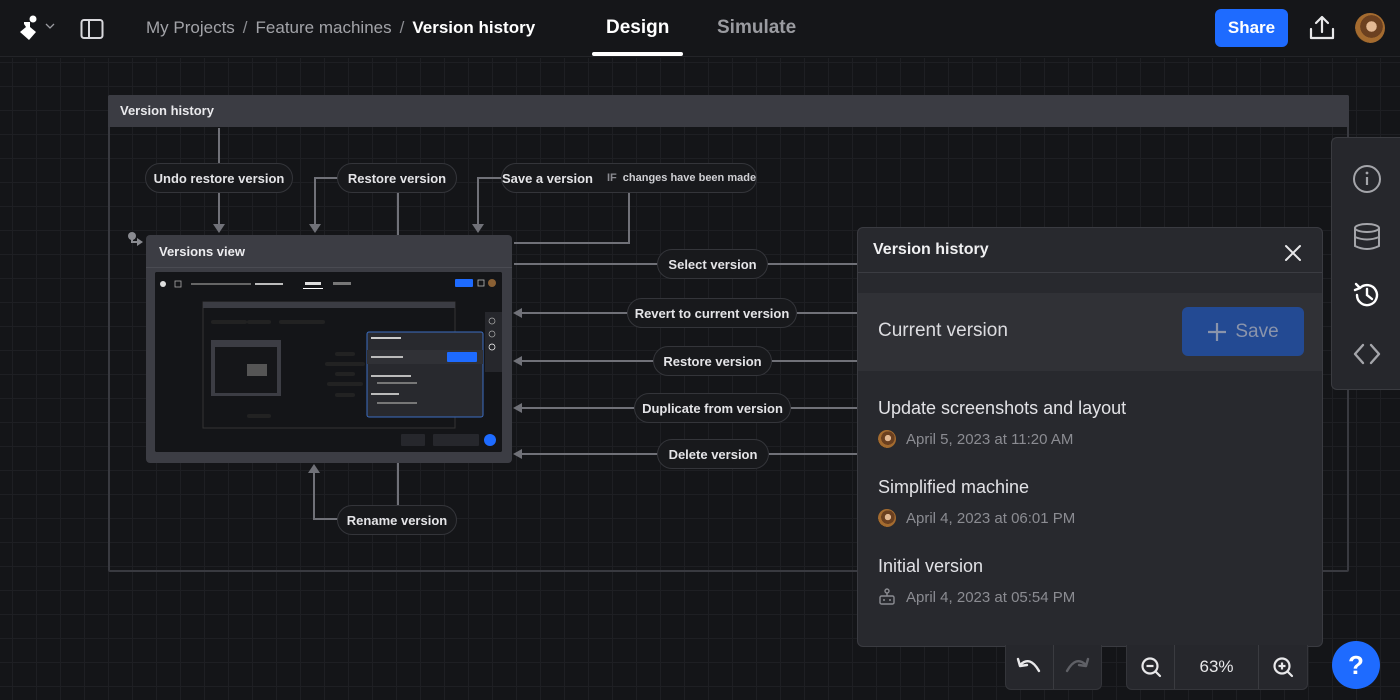  What do you see at coordinates (324, 28) in the screenshot?
I see `breadcrumb-feature-machines: Feature machines` at bounding box center [324, 28].